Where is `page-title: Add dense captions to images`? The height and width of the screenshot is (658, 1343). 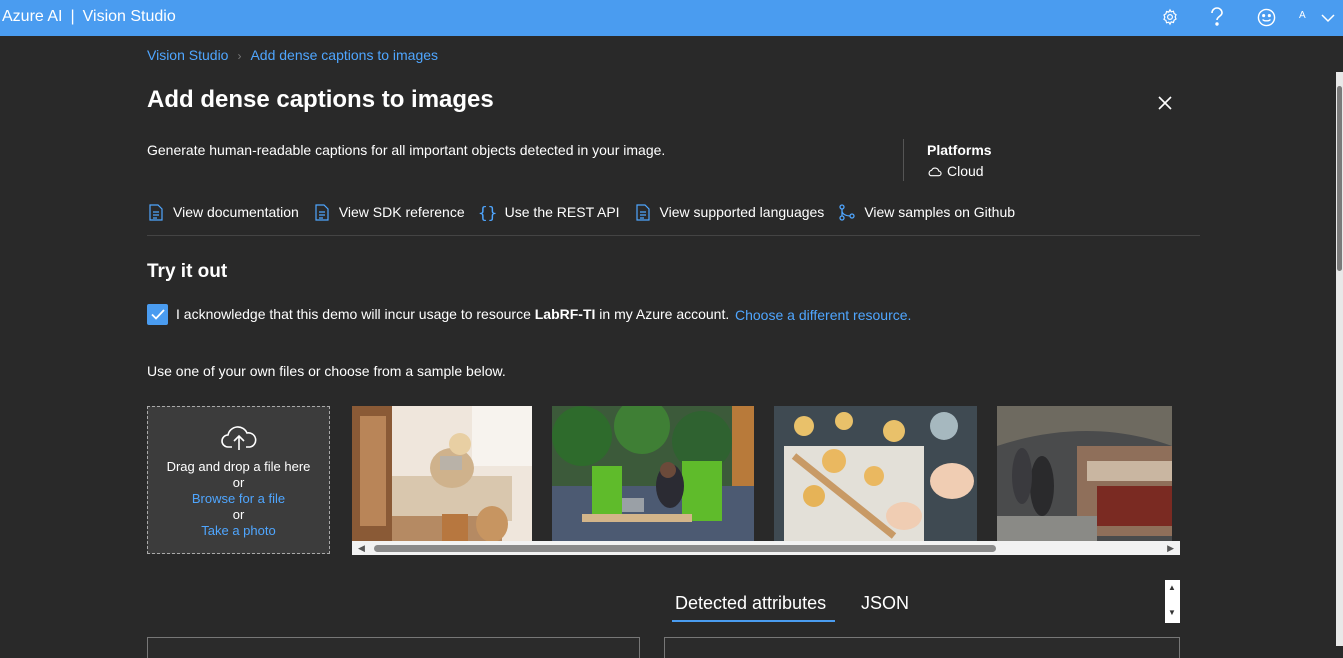
page-title: Add dense captions to images is located at coordinates (320, 99).